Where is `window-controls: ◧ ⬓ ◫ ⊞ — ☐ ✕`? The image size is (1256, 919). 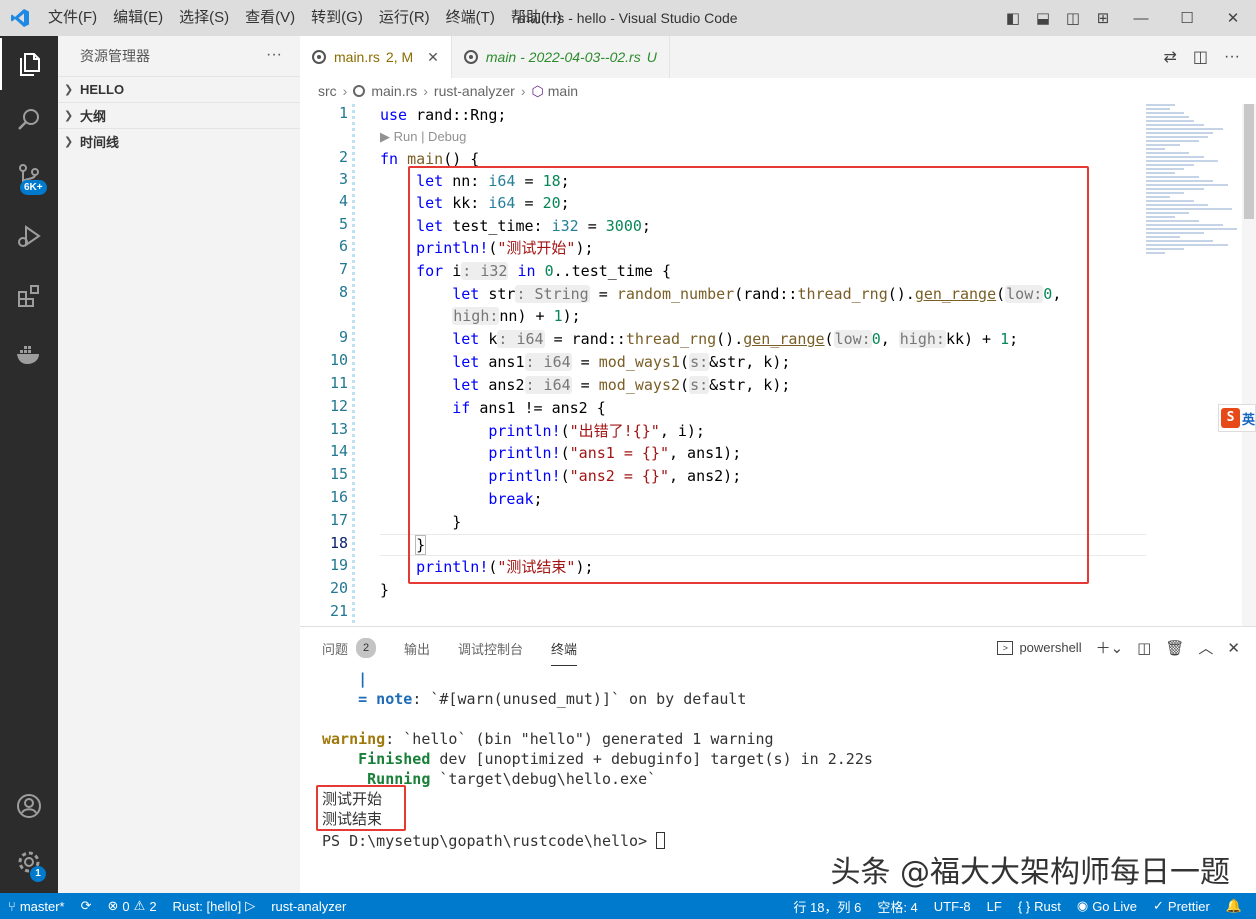 window-controls: ◧ ⬓ ◫ ⊞ — ☐ ✕ is located at coordinates (1127, 18).